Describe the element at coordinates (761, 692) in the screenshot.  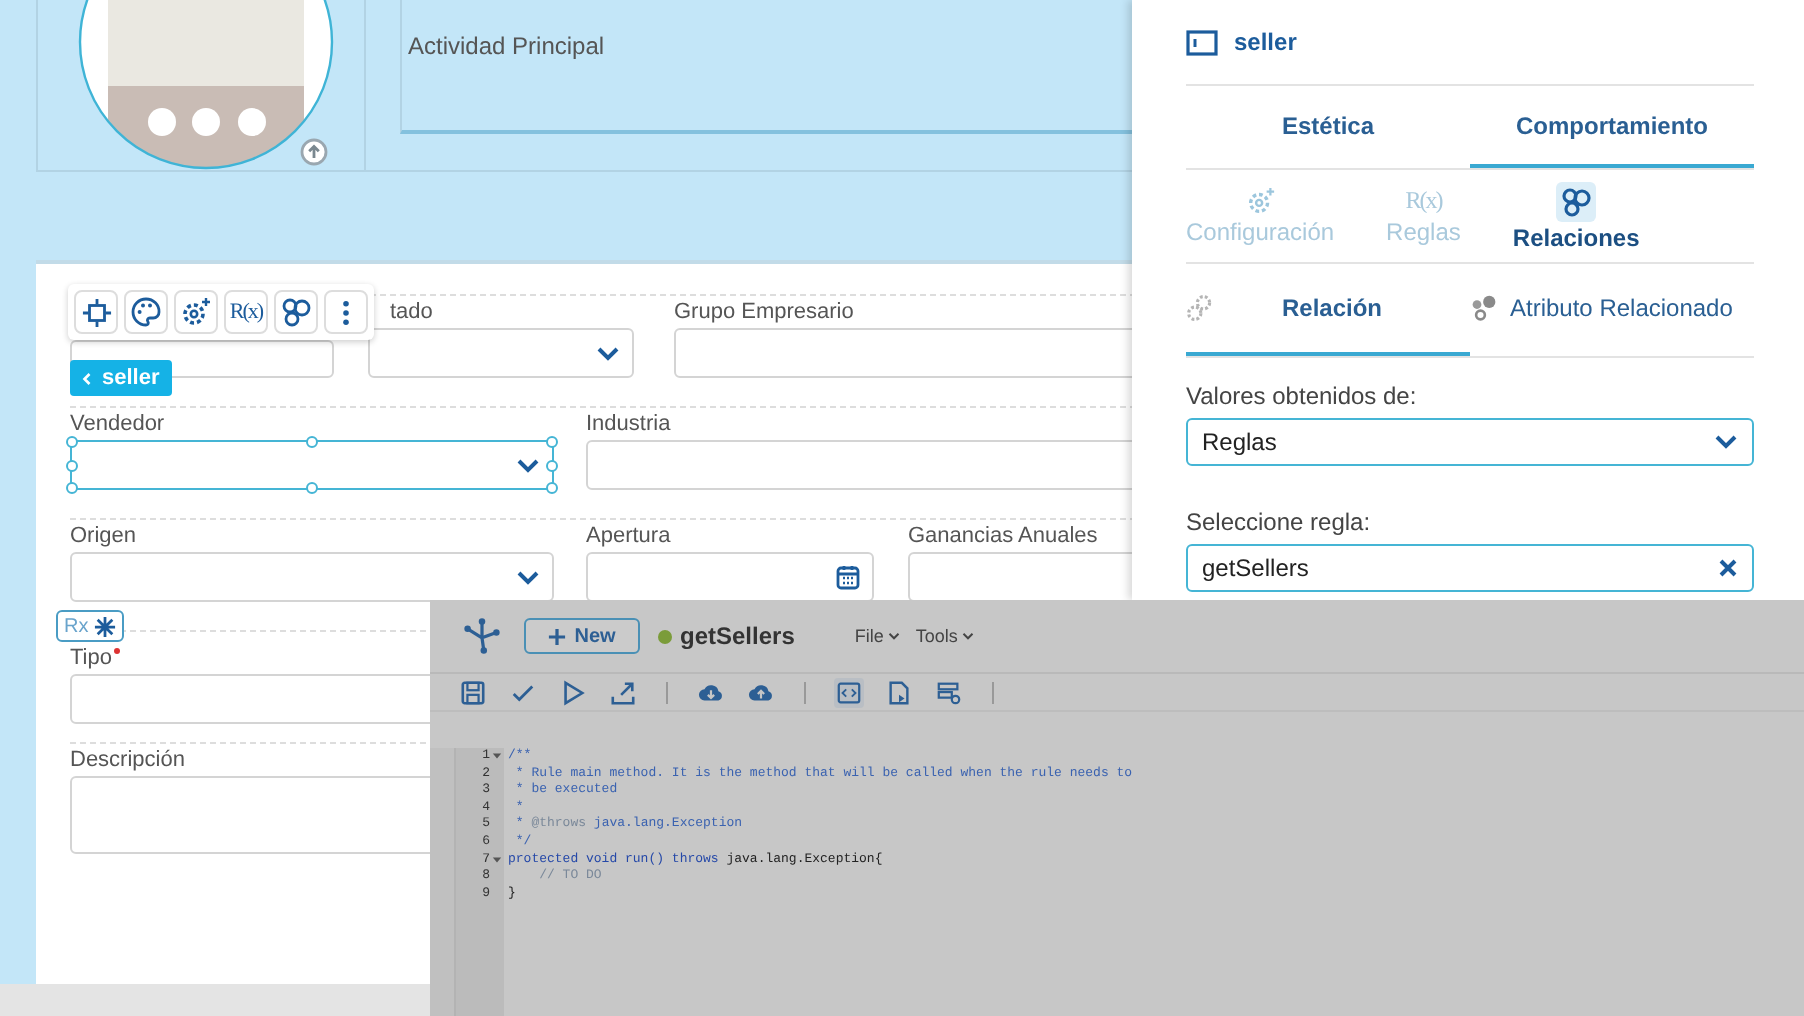
I see `cloud-upload-icon` at that location.